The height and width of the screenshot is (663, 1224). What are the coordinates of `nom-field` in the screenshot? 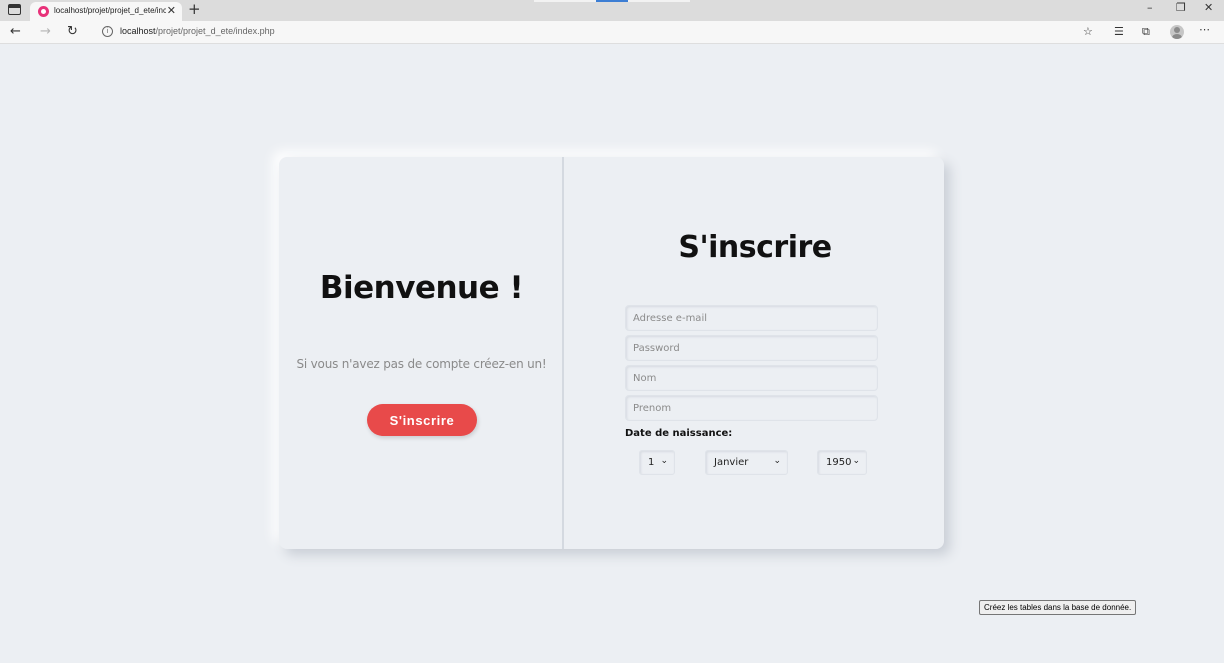 It's located at (751, 378).